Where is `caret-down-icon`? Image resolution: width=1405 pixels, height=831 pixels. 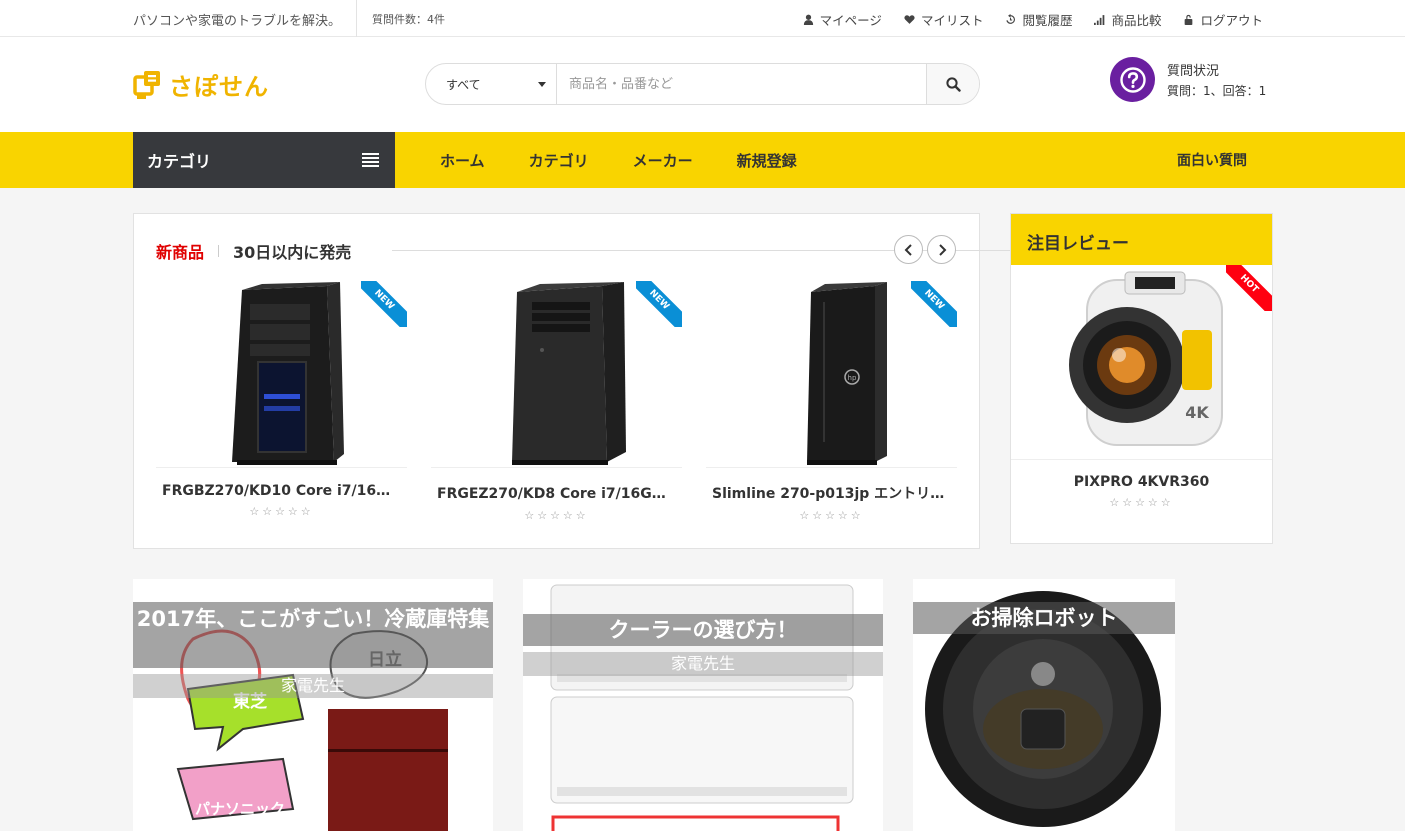
caret-down-icon is located at coordinates (542, 84).